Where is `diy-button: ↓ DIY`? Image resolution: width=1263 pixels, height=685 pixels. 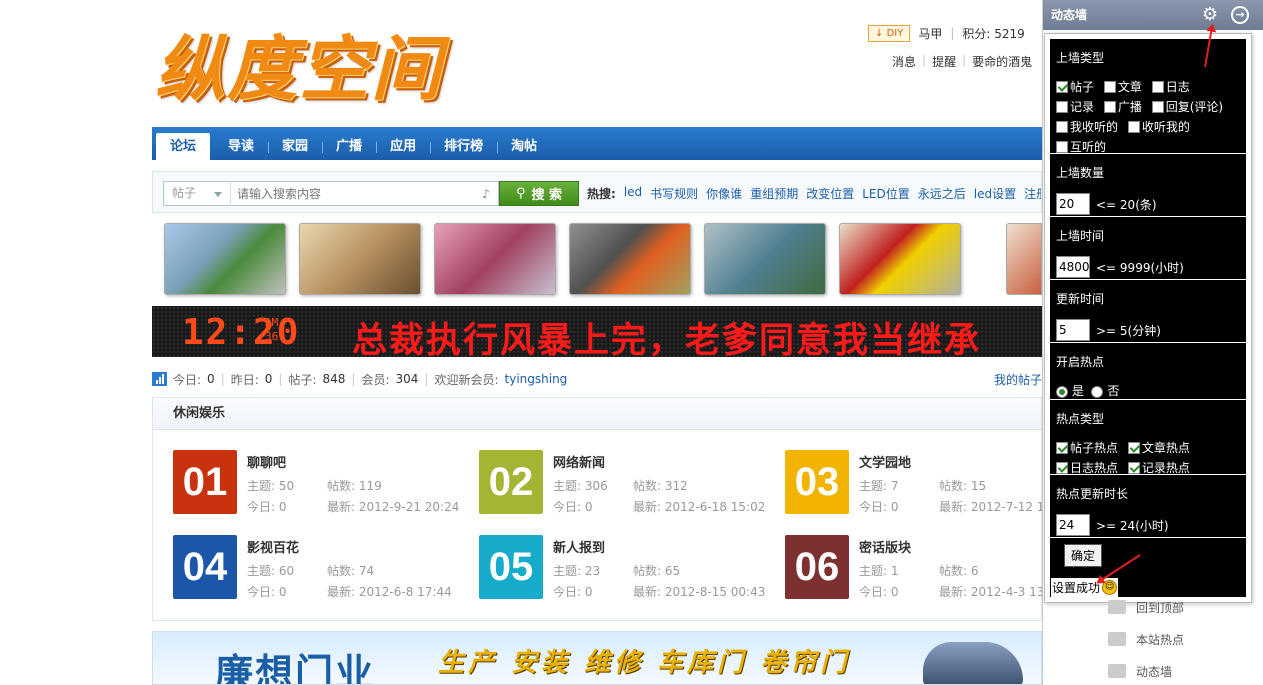 diy-button: ↓ DIY is located at coordinates (889, 33).